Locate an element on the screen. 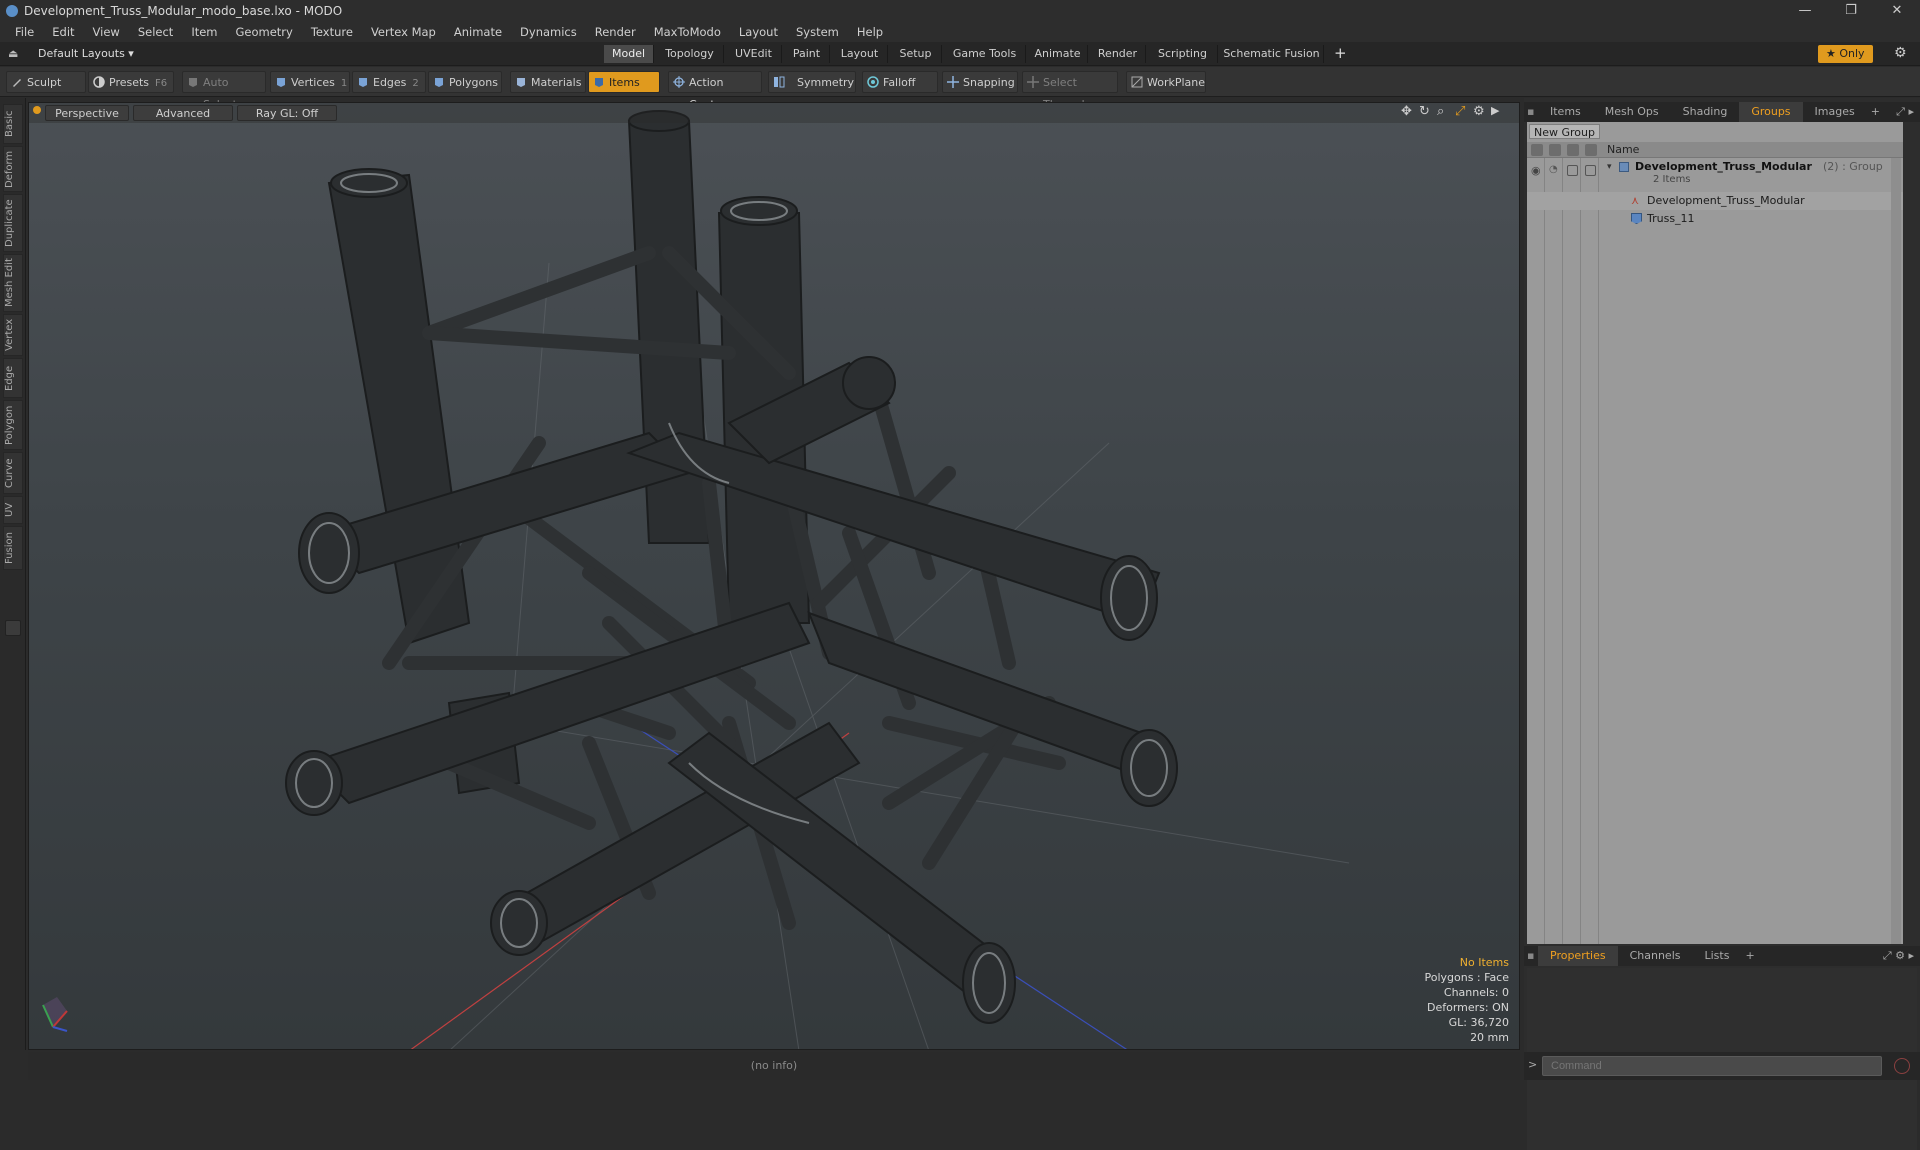  menu-render: Render is located at coordinates (615, 32).